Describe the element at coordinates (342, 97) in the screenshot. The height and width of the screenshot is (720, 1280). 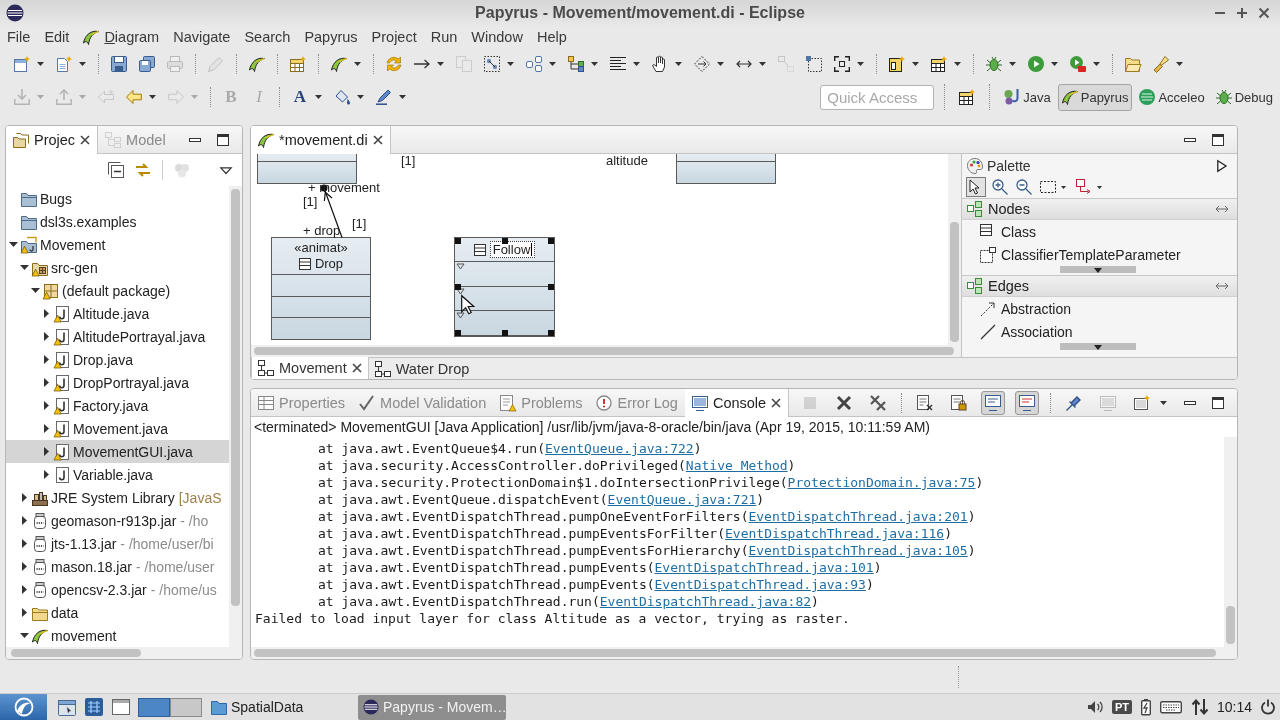
I see `paint-bucket-icon` at that location.